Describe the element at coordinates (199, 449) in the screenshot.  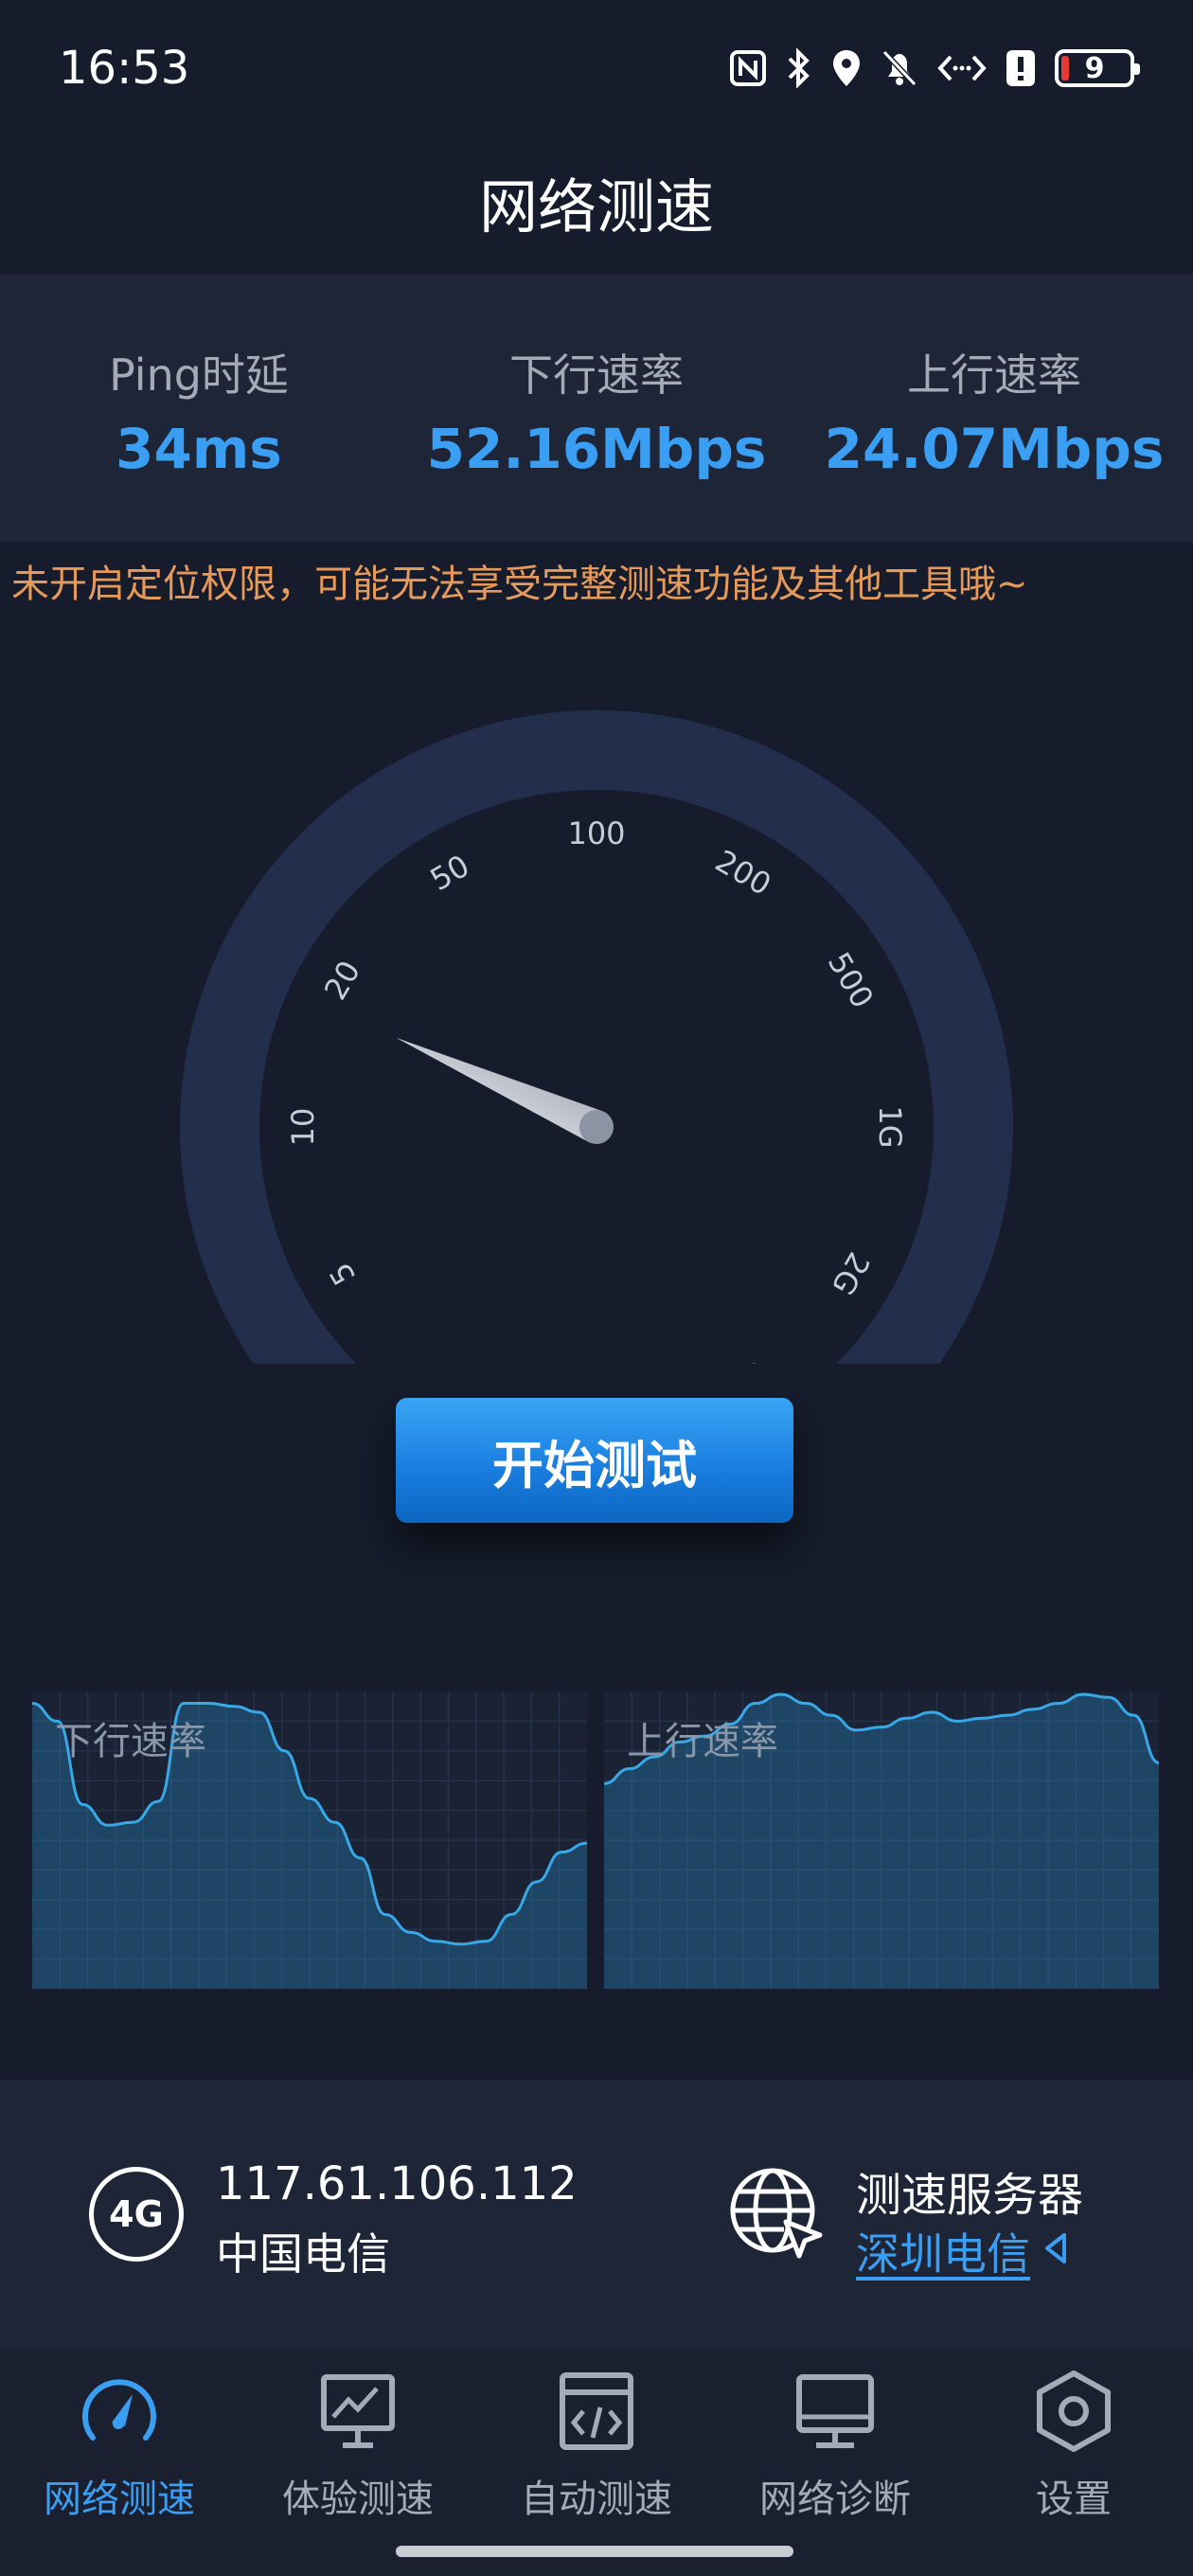
I see `stat-ping-value: 34ms` at that location.